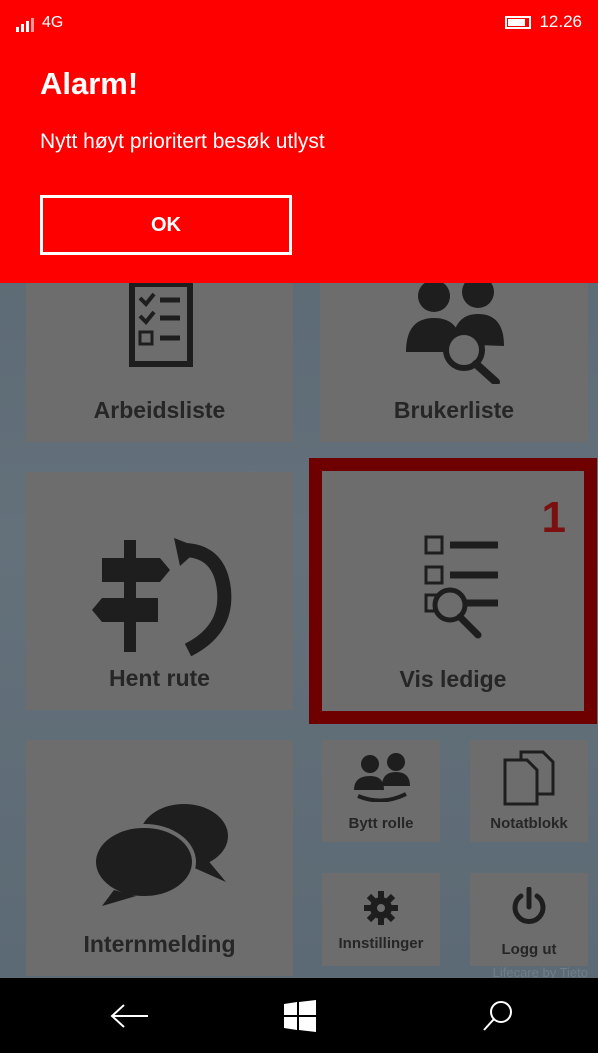 The width and height of the screenshot is (598, 1053). What do you see at coordinates (182, 141) in the screenshot?
I see `alarm-message: Nytt høyt prioritert besøk utlyst` at bounding box center [182, 141].